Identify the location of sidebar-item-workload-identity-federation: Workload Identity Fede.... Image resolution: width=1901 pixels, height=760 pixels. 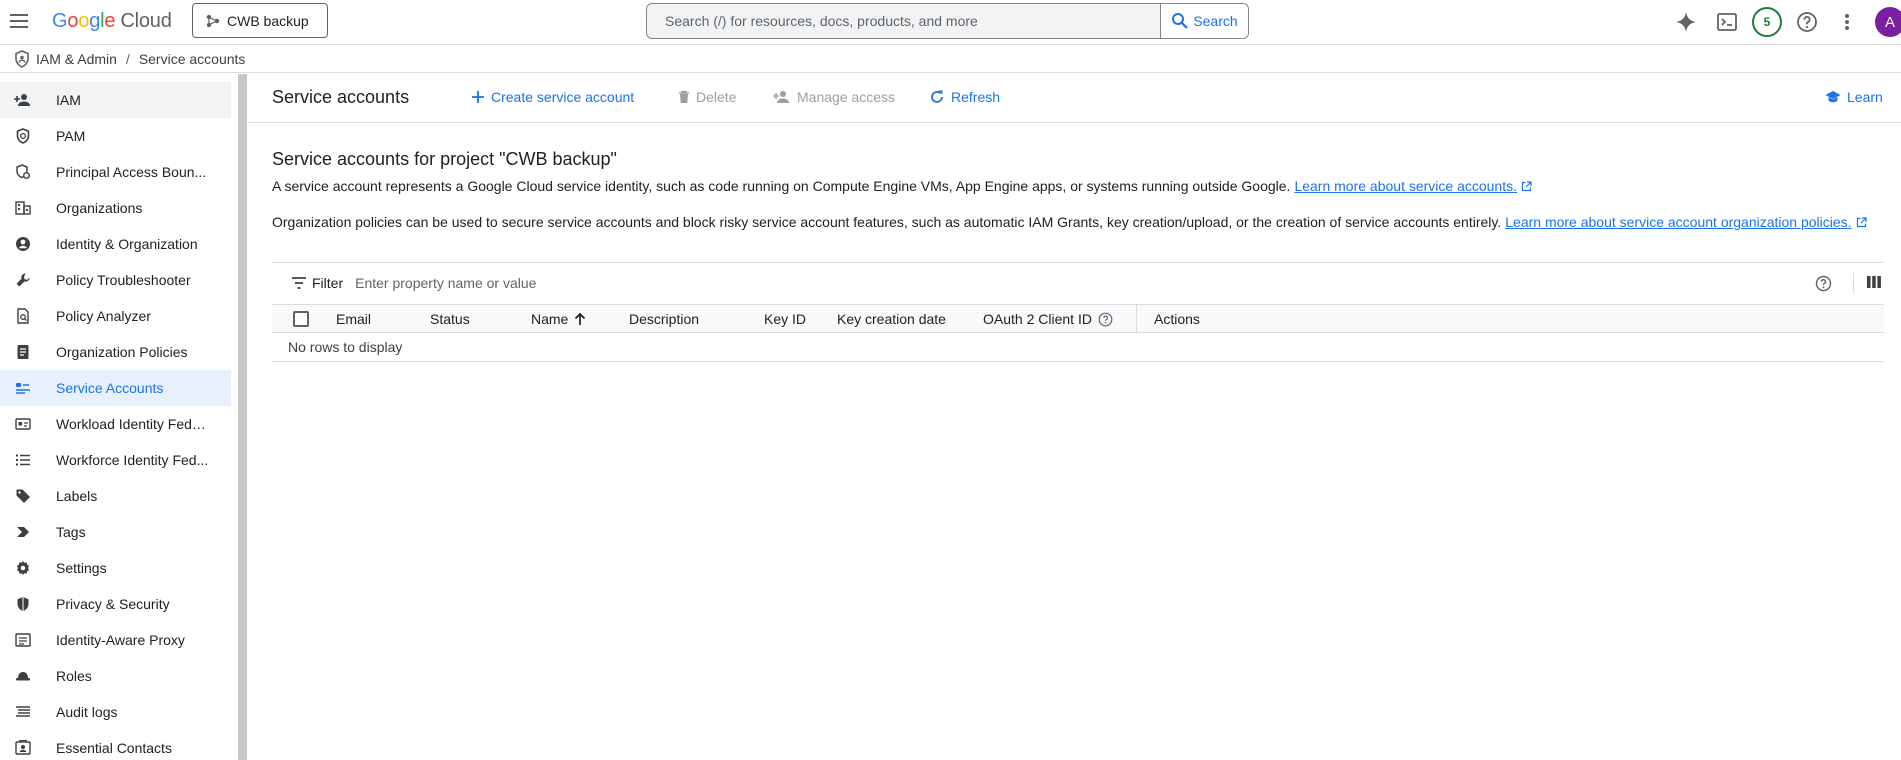
(115, 424).